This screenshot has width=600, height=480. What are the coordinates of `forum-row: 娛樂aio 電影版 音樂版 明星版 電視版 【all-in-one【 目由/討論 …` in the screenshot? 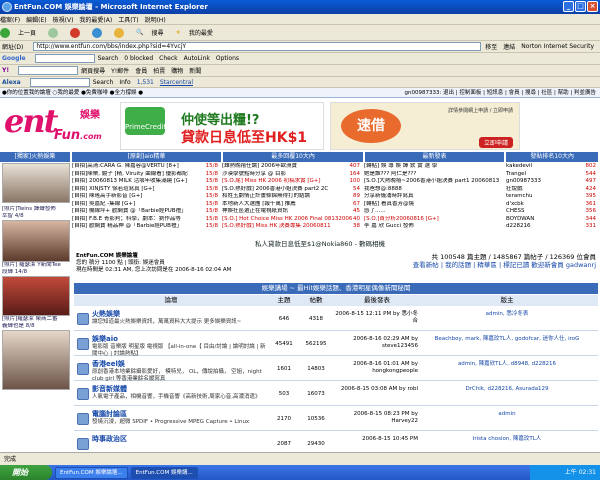 It's located at (336, 344).